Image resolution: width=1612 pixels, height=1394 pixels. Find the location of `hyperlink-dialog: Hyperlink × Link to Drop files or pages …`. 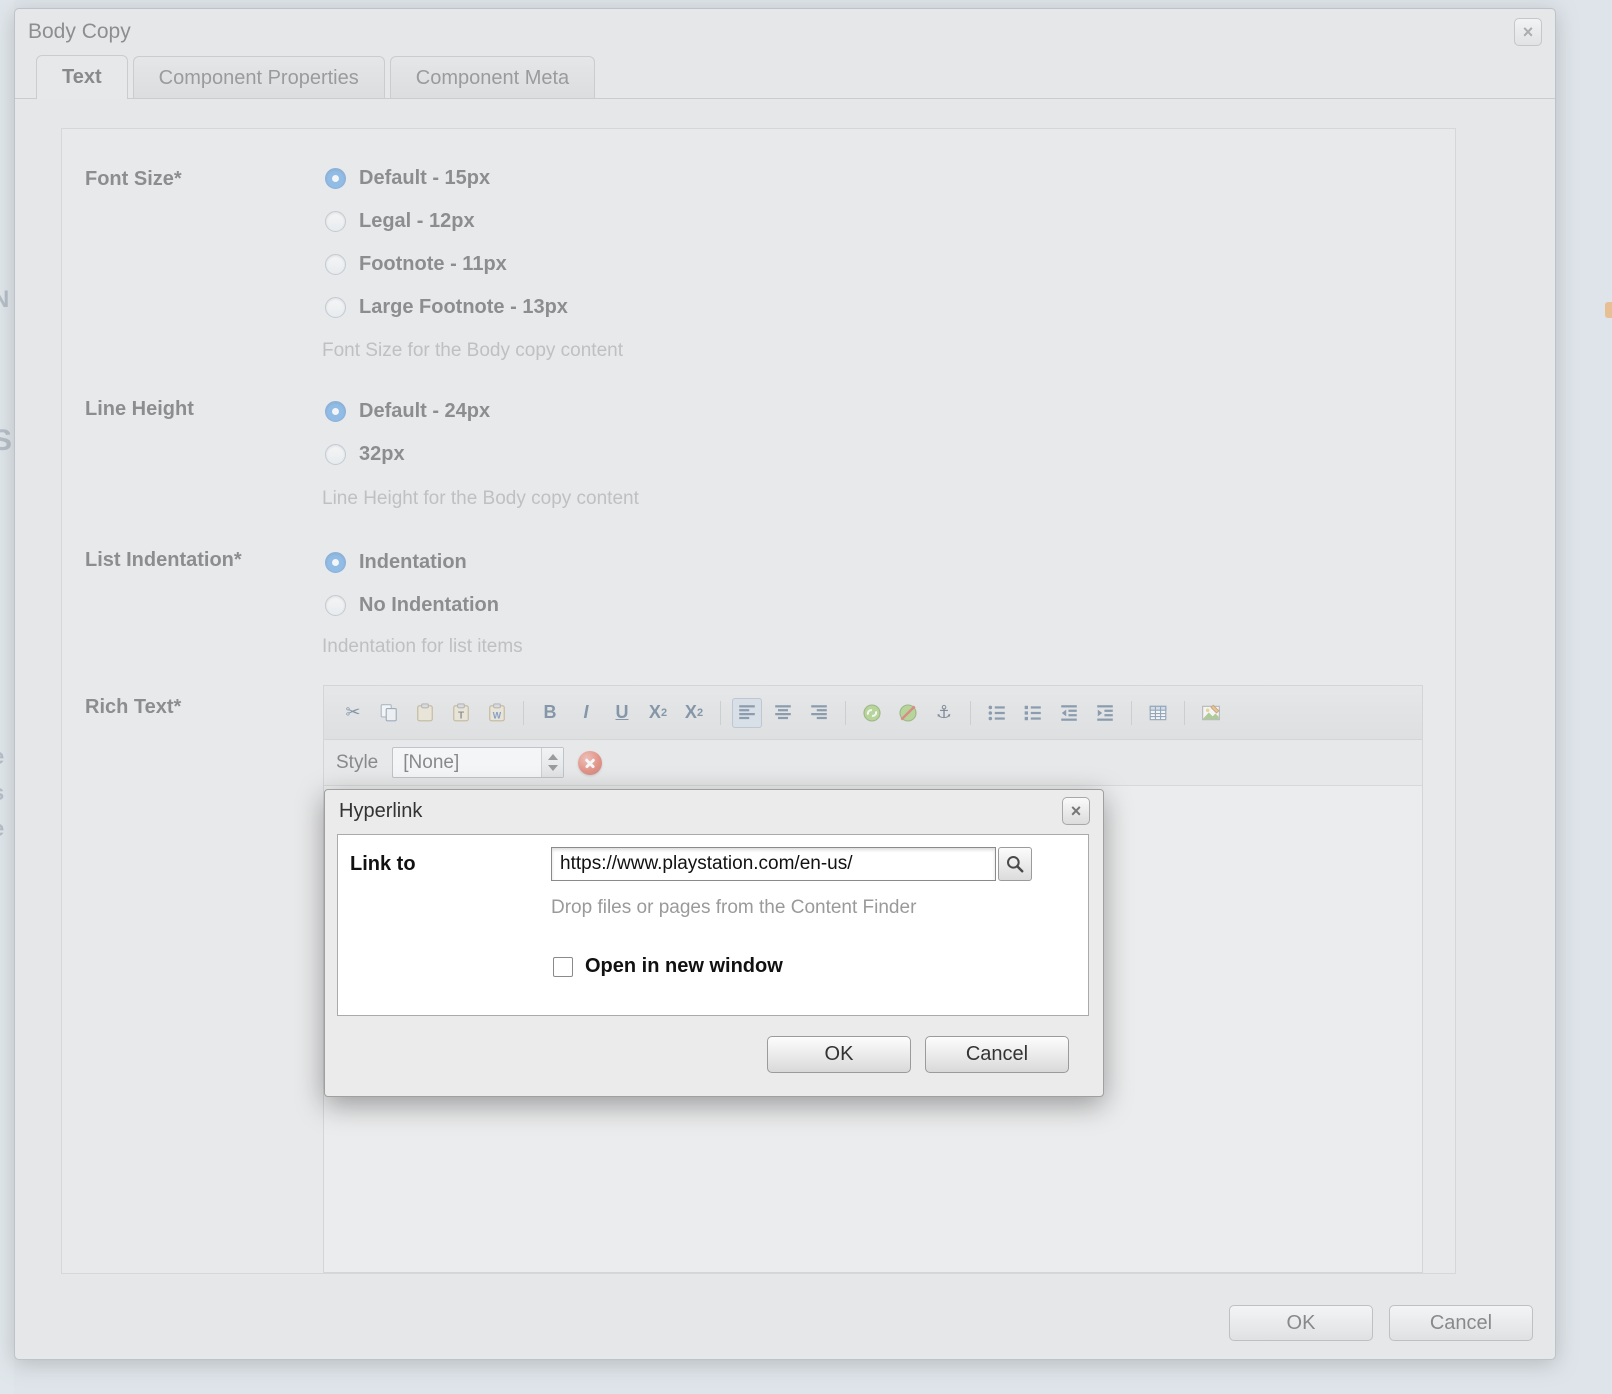

hyperlink-dialog: Hyperlink × Link to Drop files or pages … is located at coordinates (714, 943).